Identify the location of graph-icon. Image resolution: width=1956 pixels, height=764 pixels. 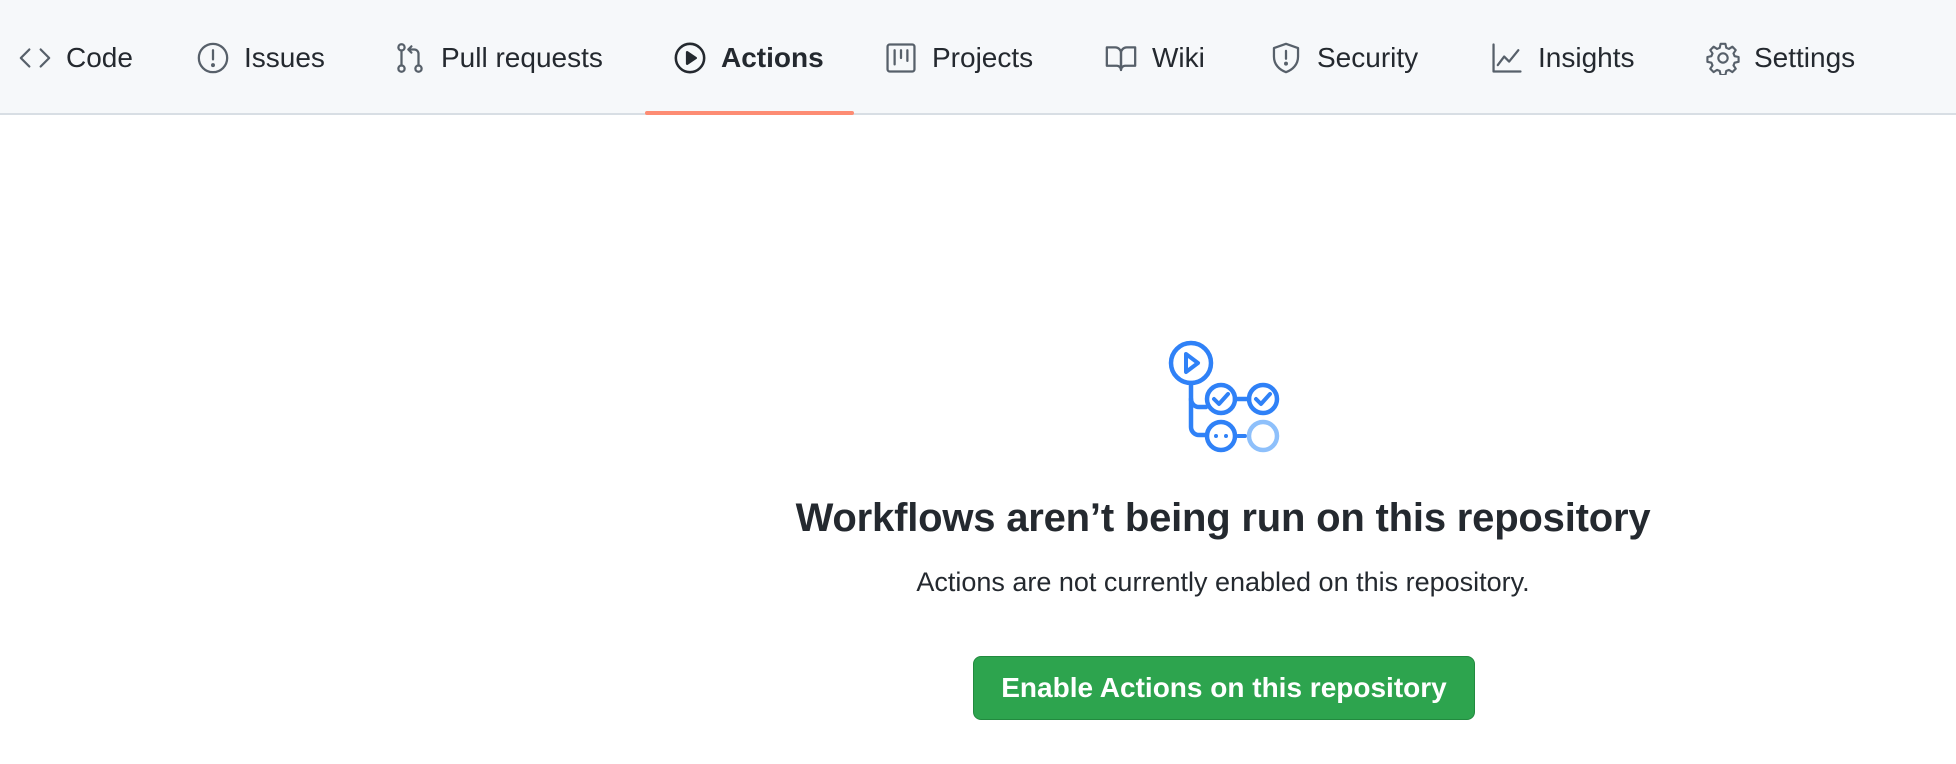
(1507, 58).